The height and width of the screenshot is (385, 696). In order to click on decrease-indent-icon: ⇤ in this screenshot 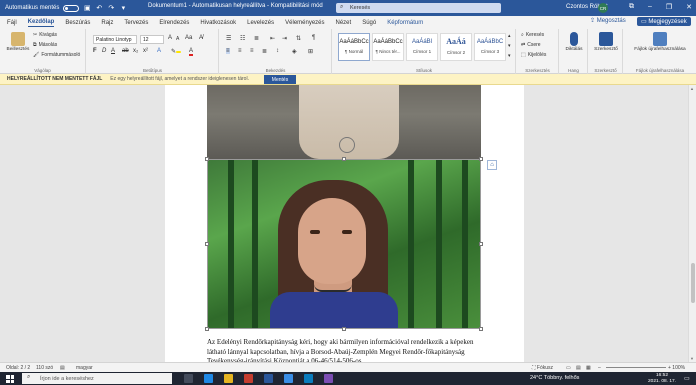, I will do `click(272, 38)`.